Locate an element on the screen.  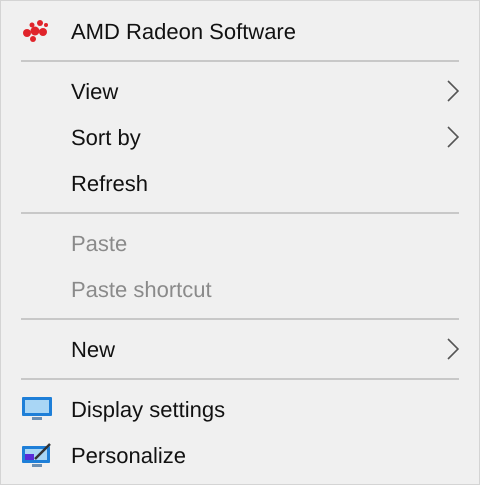
menu-item: New is located at coordinates (240, 349).